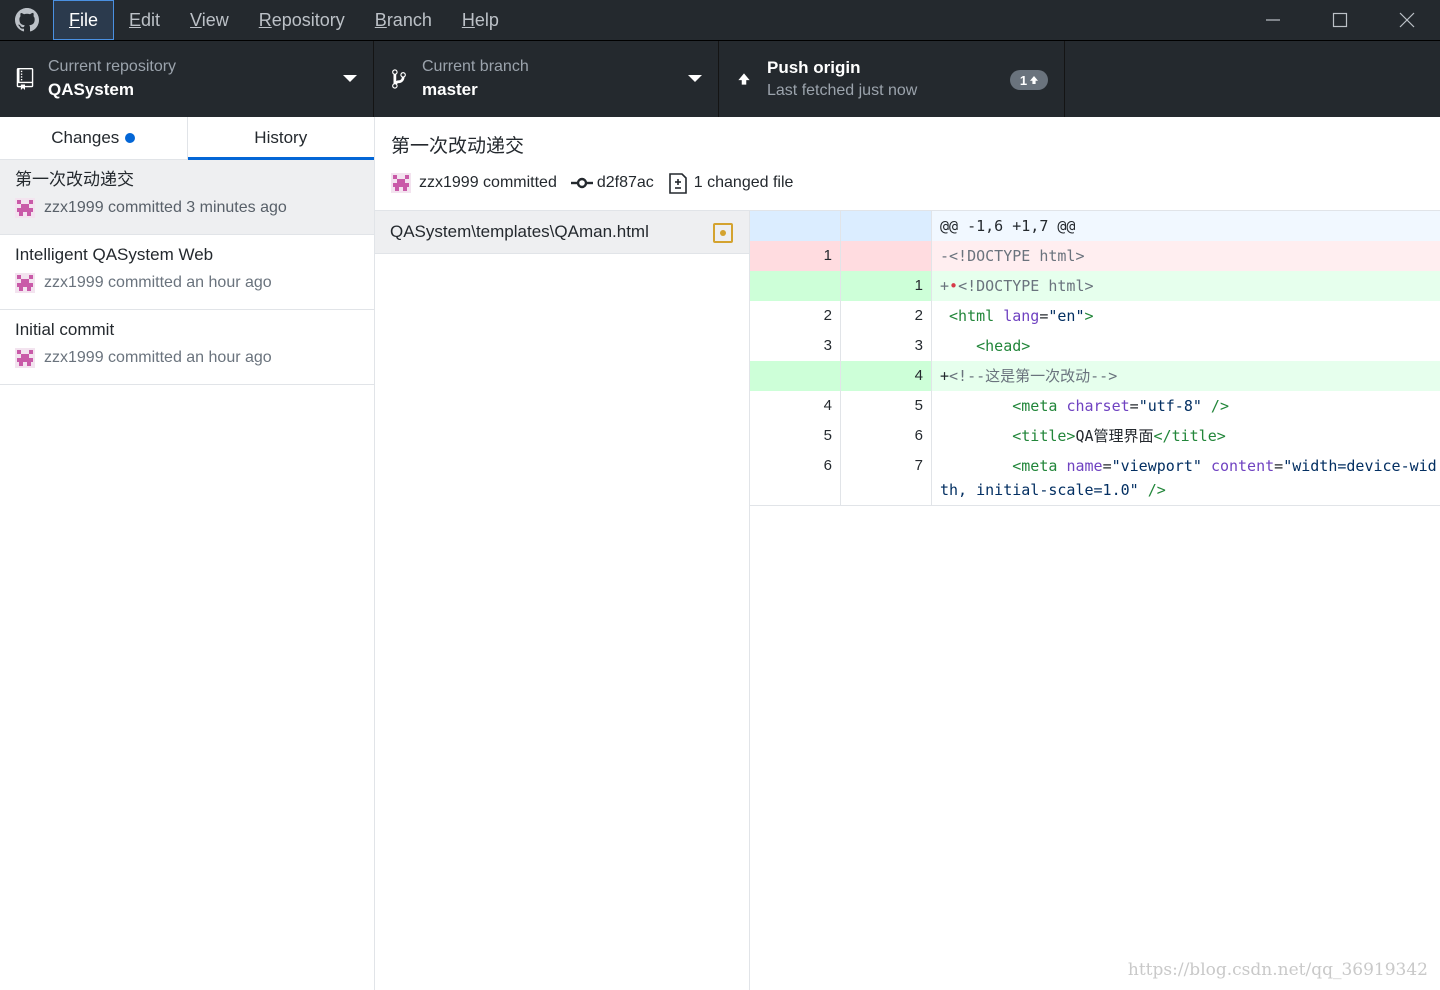 The width and height of the screenshot is (1440, 990). What do you see at coordinates (187, 79) in the screenshot?
I see `current-repository-button: Current repository QASystem` at bounding box center [187, 79].